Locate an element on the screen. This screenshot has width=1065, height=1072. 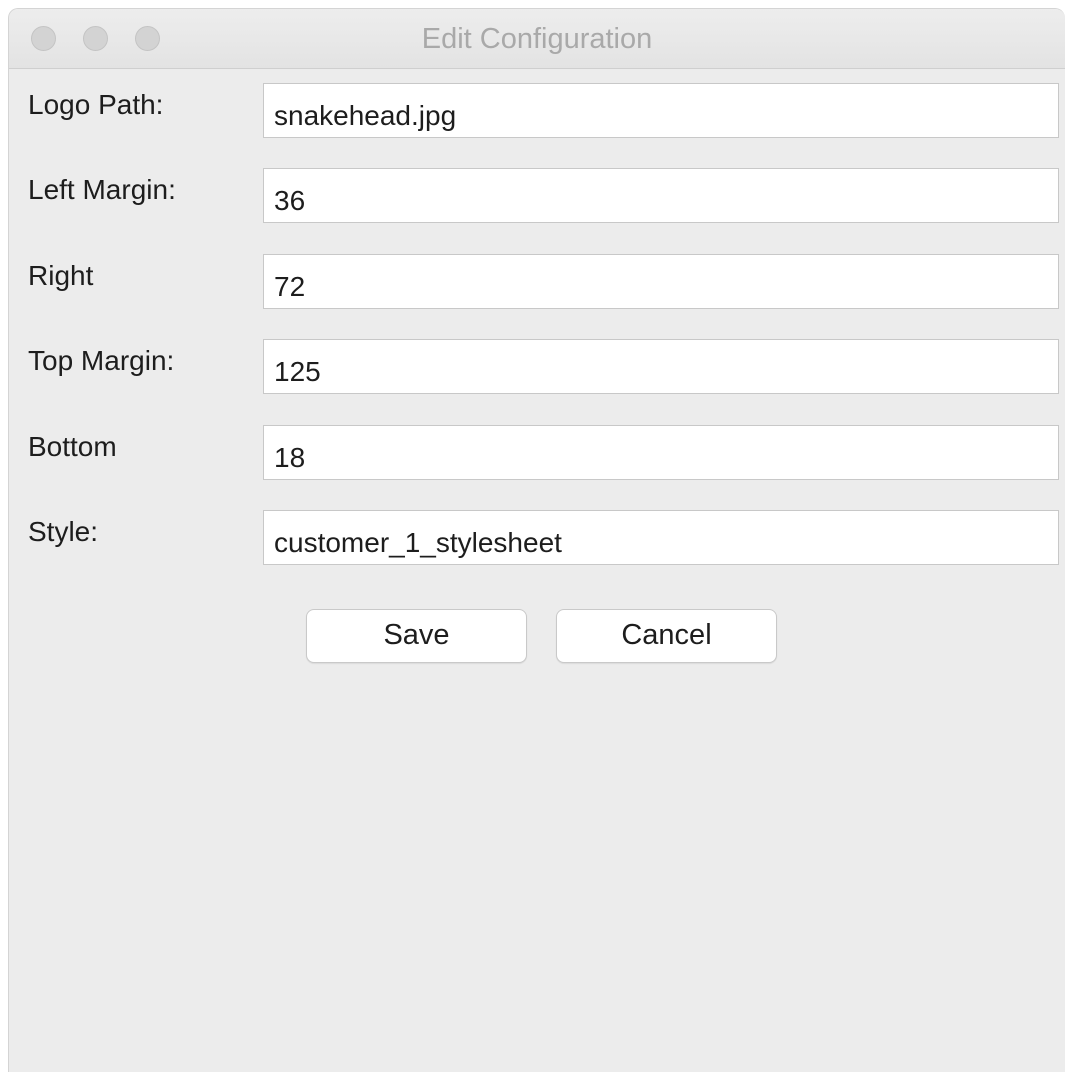
style-label: Style: is located at coordinates (63, 531).